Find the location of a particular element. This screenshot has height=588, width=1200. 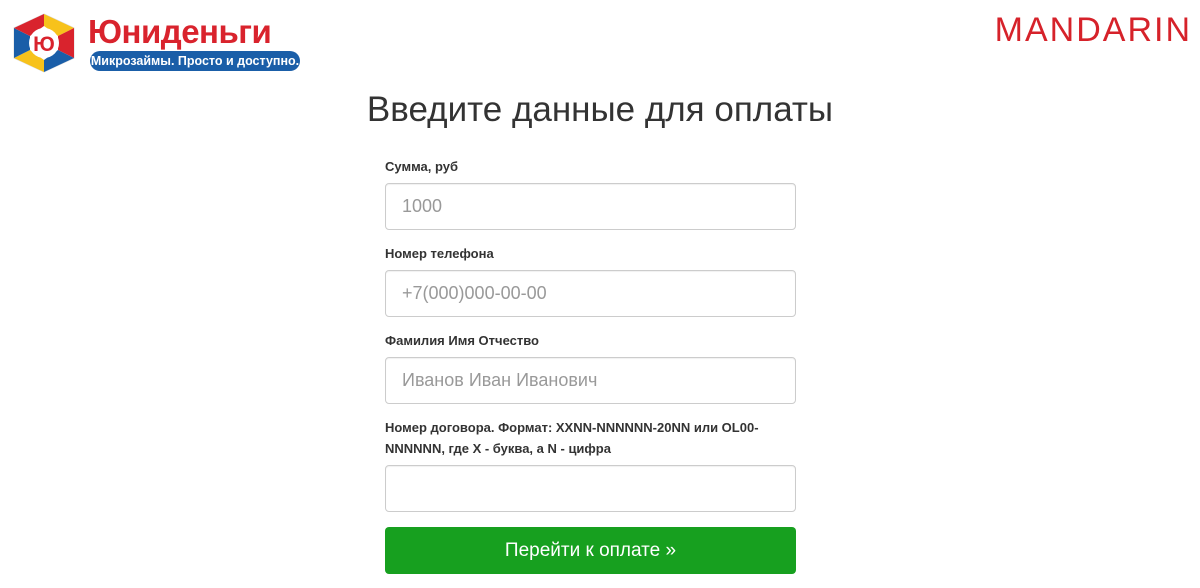

phone-label: Номер телефона is located at coordinates (439, 253).